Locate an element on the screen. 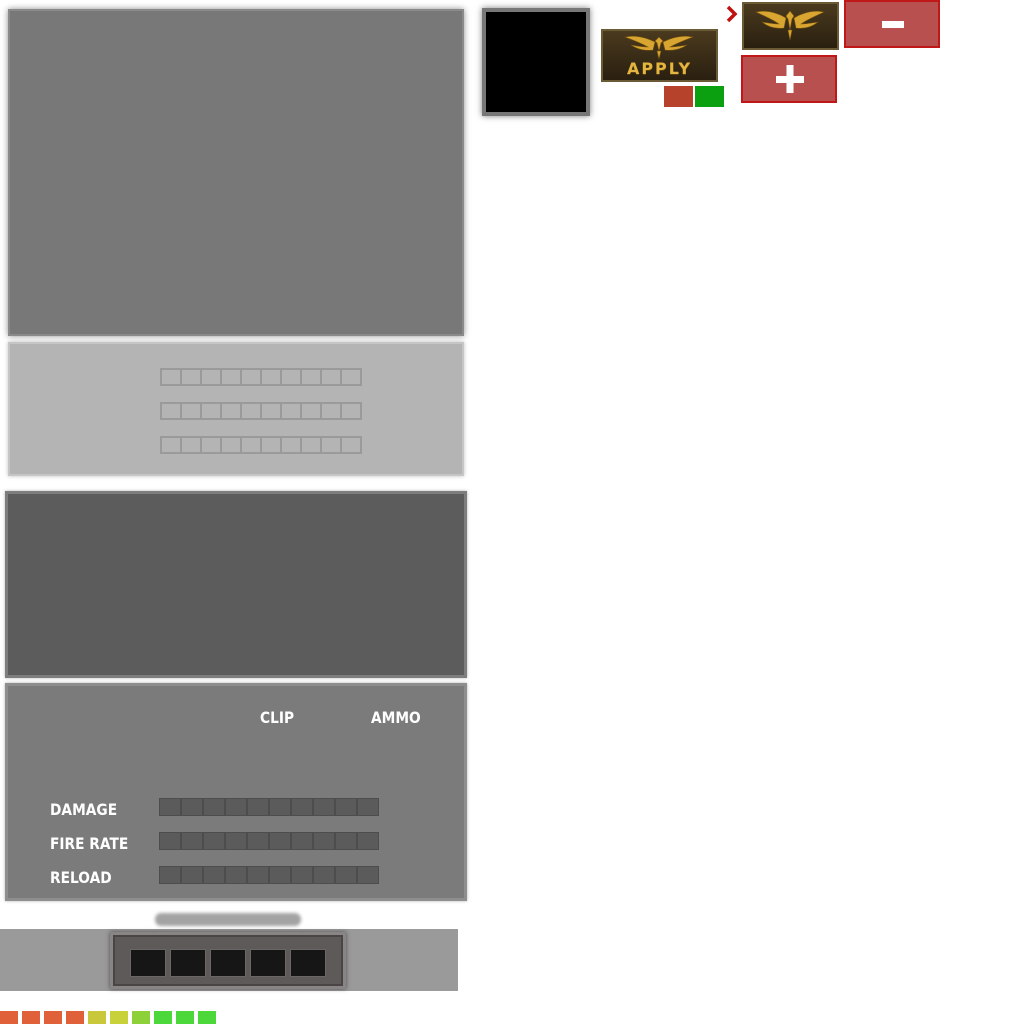 This screenshot has width=1024, height=1024. plus-icon is located at coordinates (790, 79).